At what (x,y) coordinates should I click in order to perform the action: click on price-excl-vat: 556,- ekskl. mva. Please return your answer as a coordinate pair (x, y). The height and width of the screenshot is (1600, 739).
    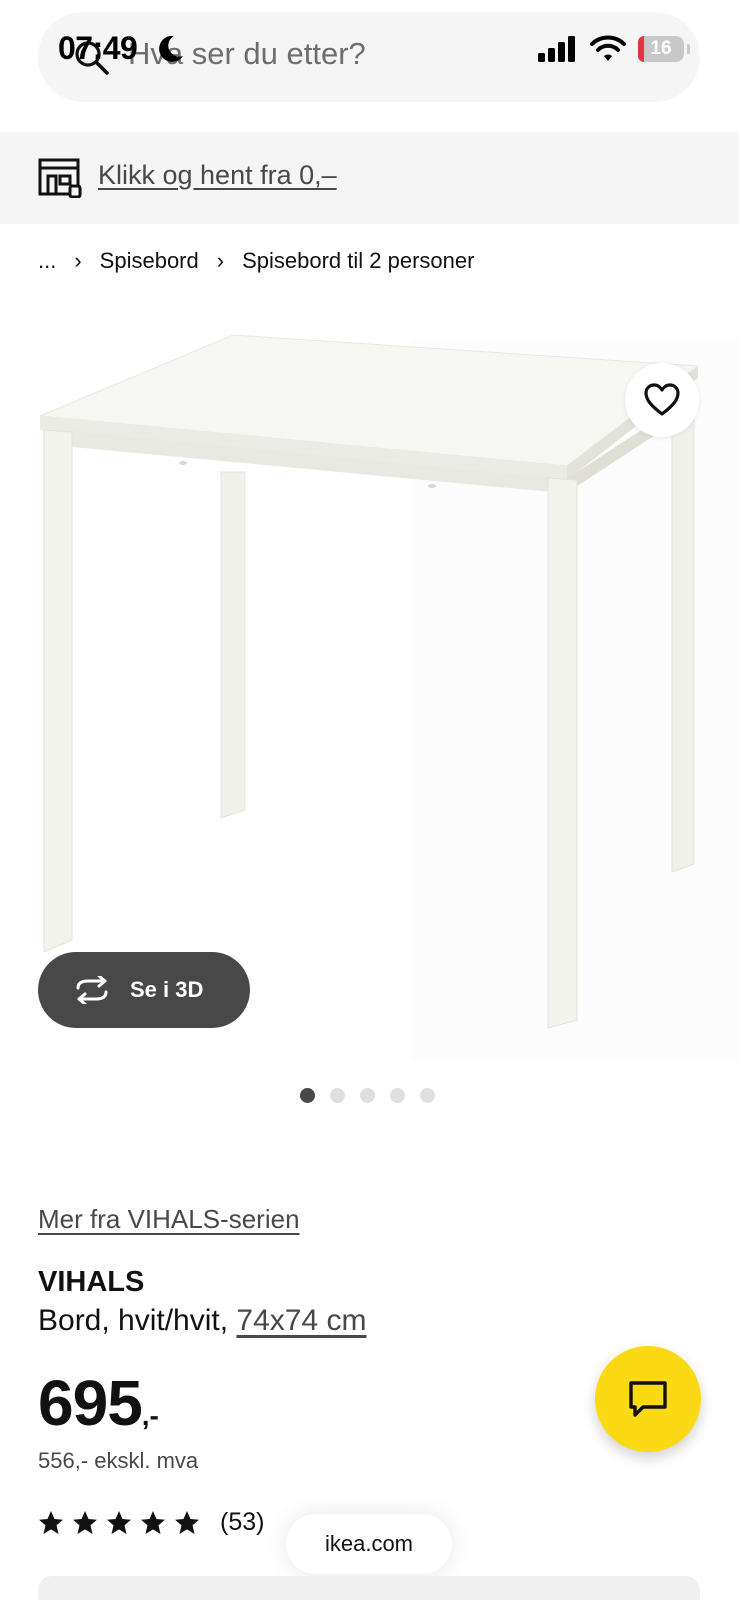
    Looking at the image, I should click on (118, 1460).